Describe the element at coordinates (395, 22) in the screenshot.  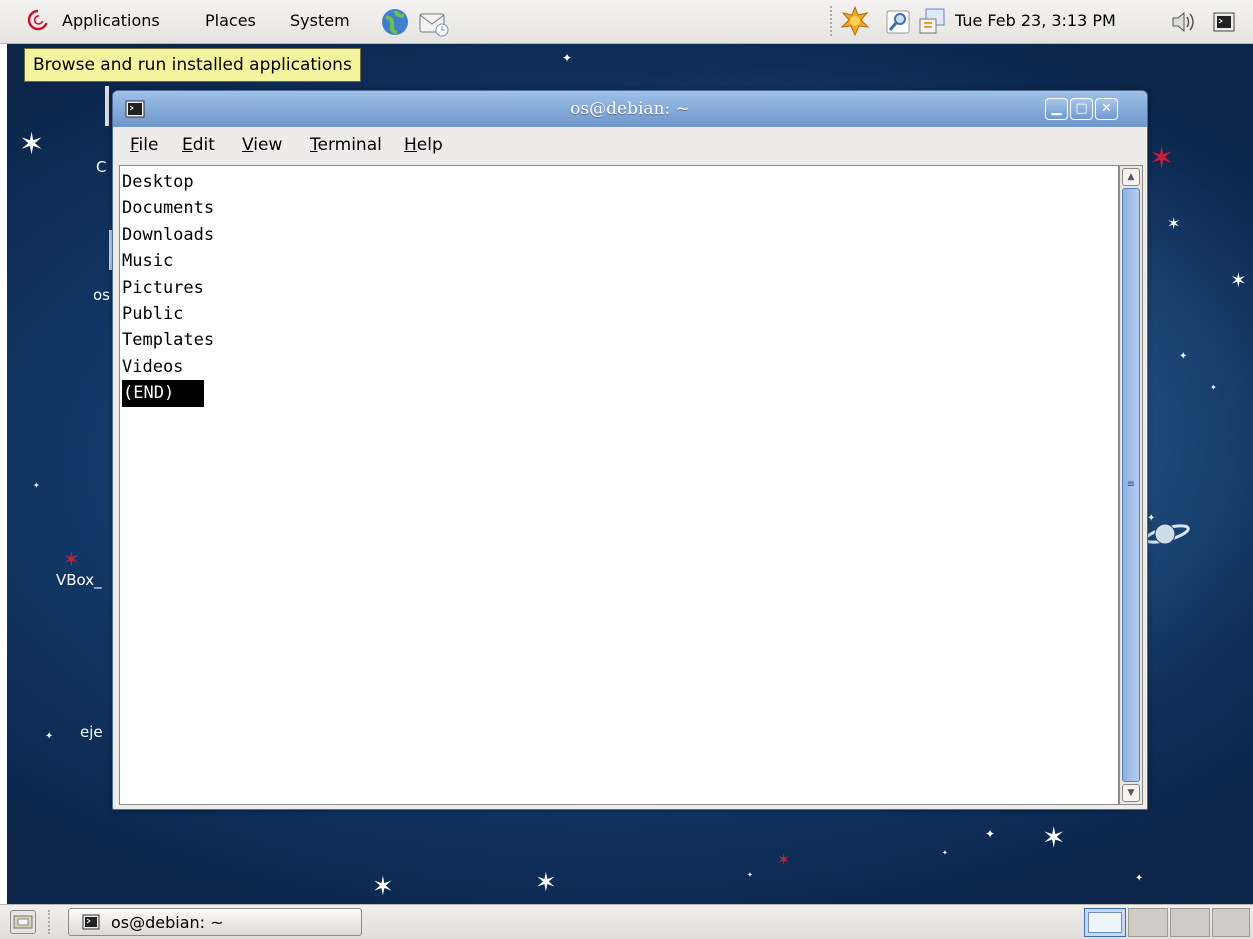
I see `web-browser-icon` at that location.